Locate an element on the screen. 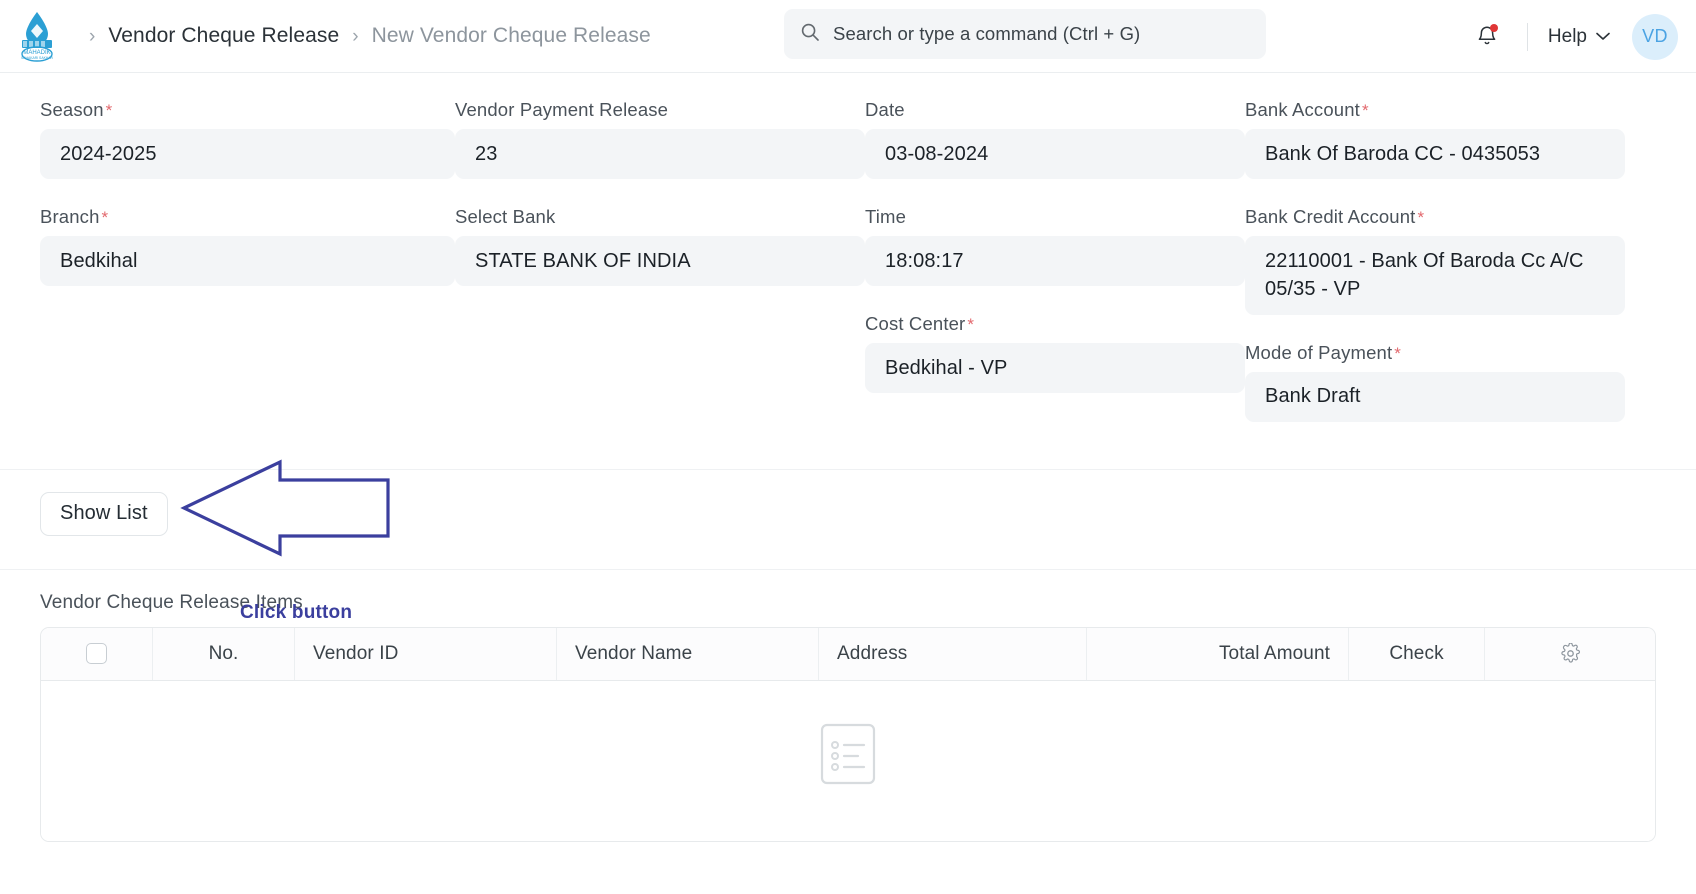 The width and height of the screenshot is (1696, 894). field-label-season: Season * is located at coordinates (247, 110).